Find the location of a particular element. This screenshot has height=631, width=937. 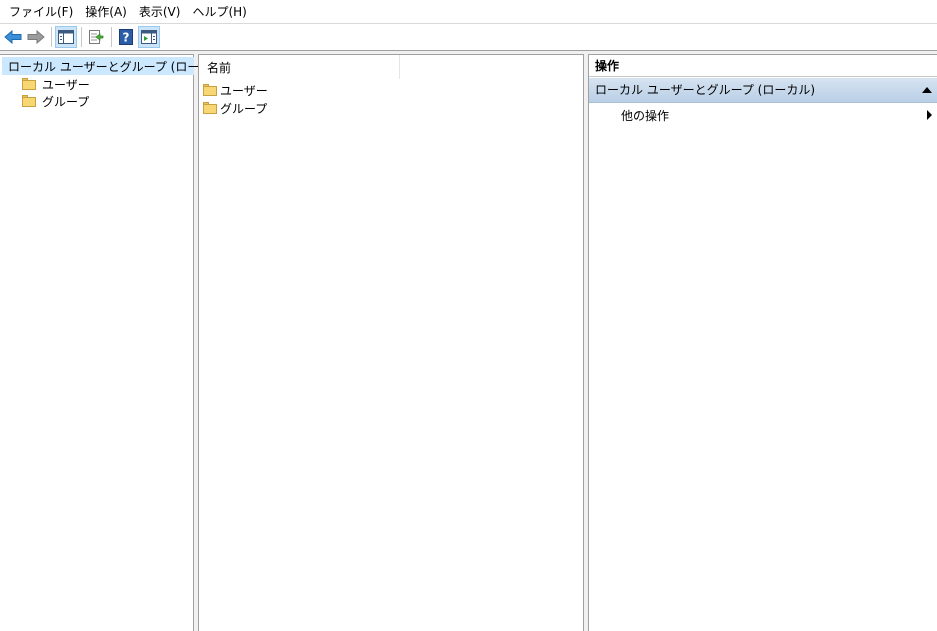

tree-item-groups: グループ is located at coordinates (55, 101).